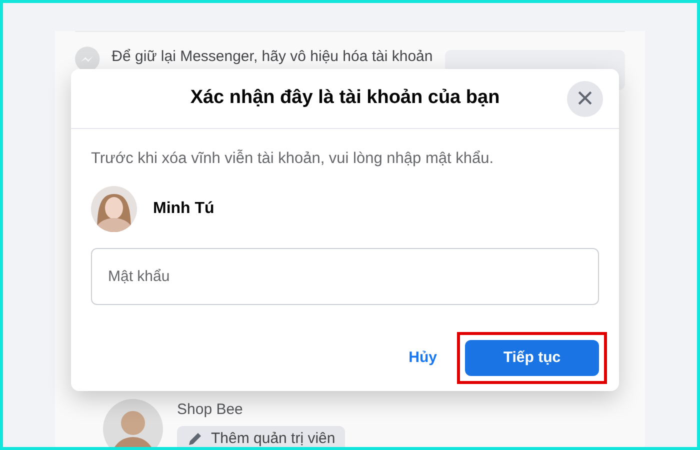 The height and width of the screenshot is (450, 700). I want to click on messenger-note: Để giữ lại Messenger, hãy vô hiệu hóa tài khoản, so click(272, 57).